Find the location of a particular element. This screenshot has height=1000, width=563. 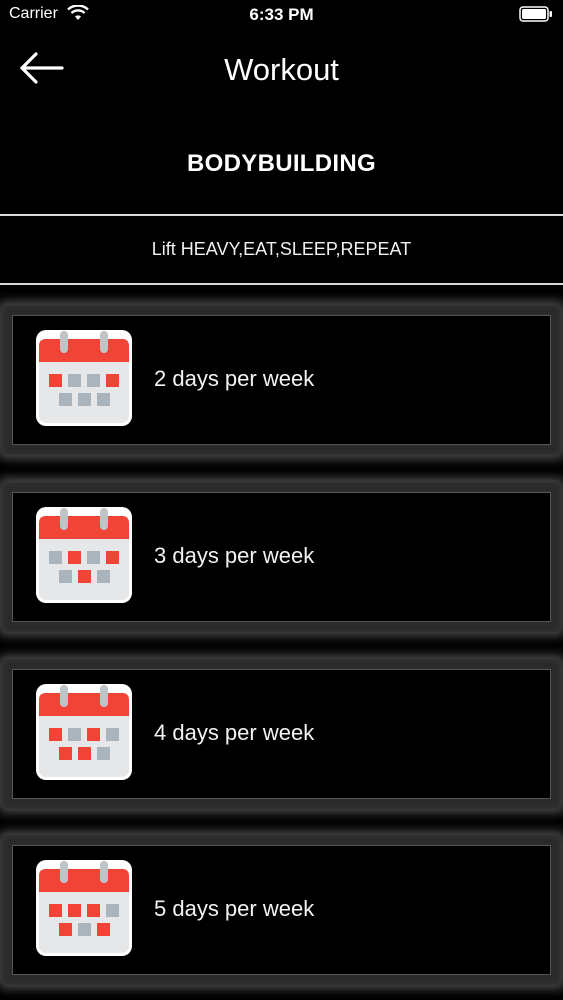

page-title: Workout is located at coordinates (281, 69).